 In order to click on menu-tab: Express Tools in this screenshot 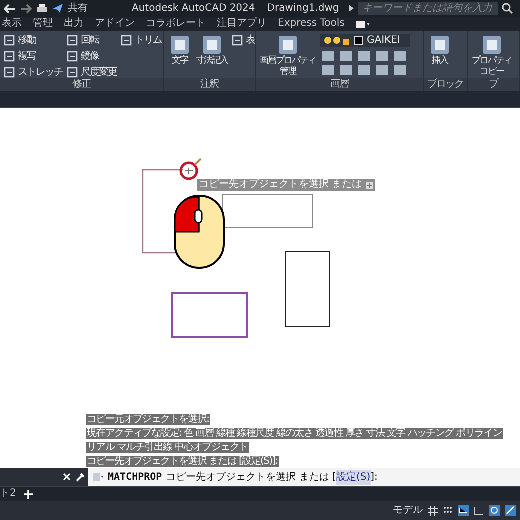, I will do `click(311, 24)`.